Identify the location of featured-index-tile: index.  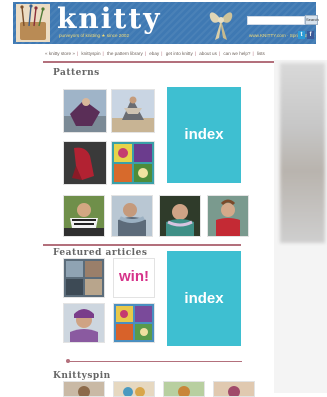
(204, 298).